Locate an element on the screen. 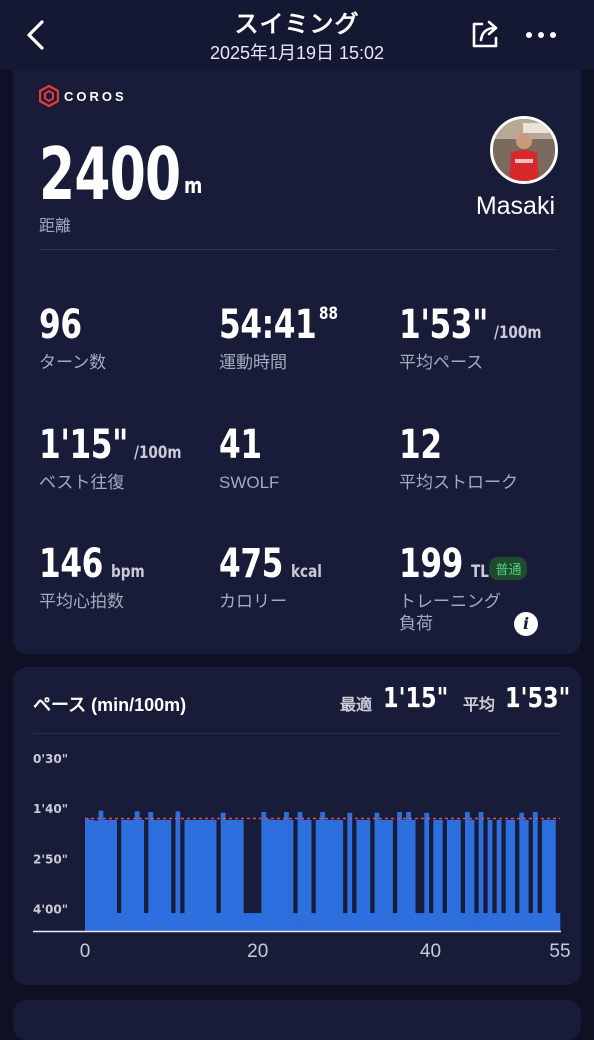 Image resolution: width=594 pixels, height=1040 pixels. info-icon: i is located at coordinates (526, 624).